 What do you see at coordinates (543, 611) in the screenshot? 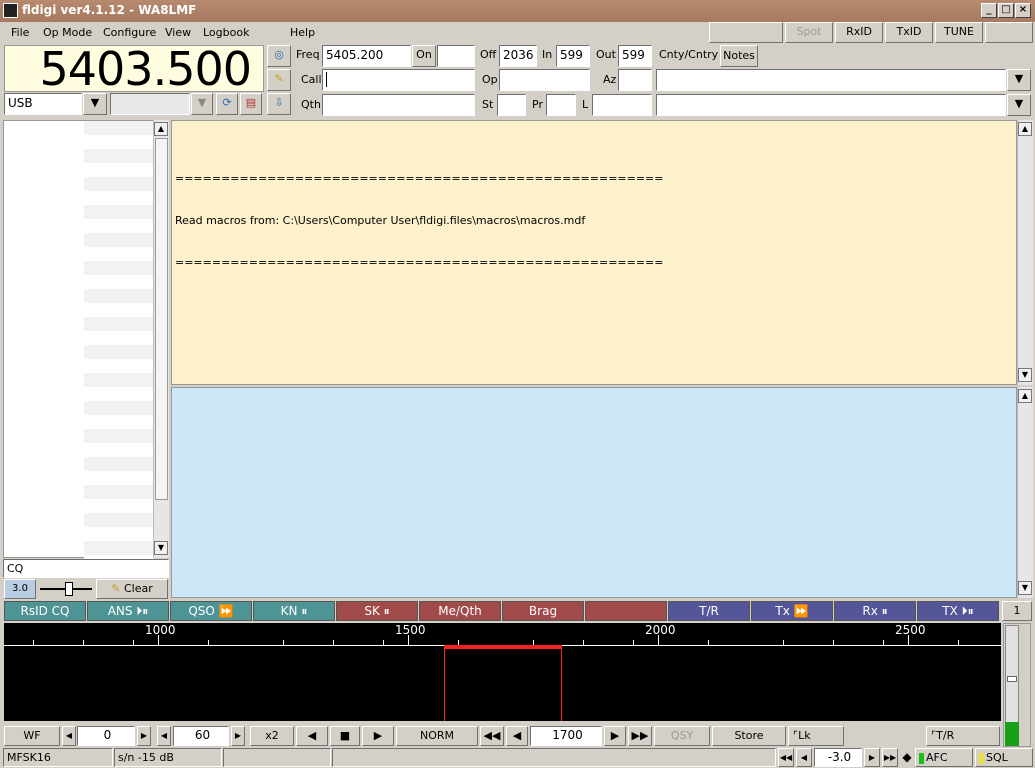
I see `macro-brag: Brag` at bounding box center [543, 611].